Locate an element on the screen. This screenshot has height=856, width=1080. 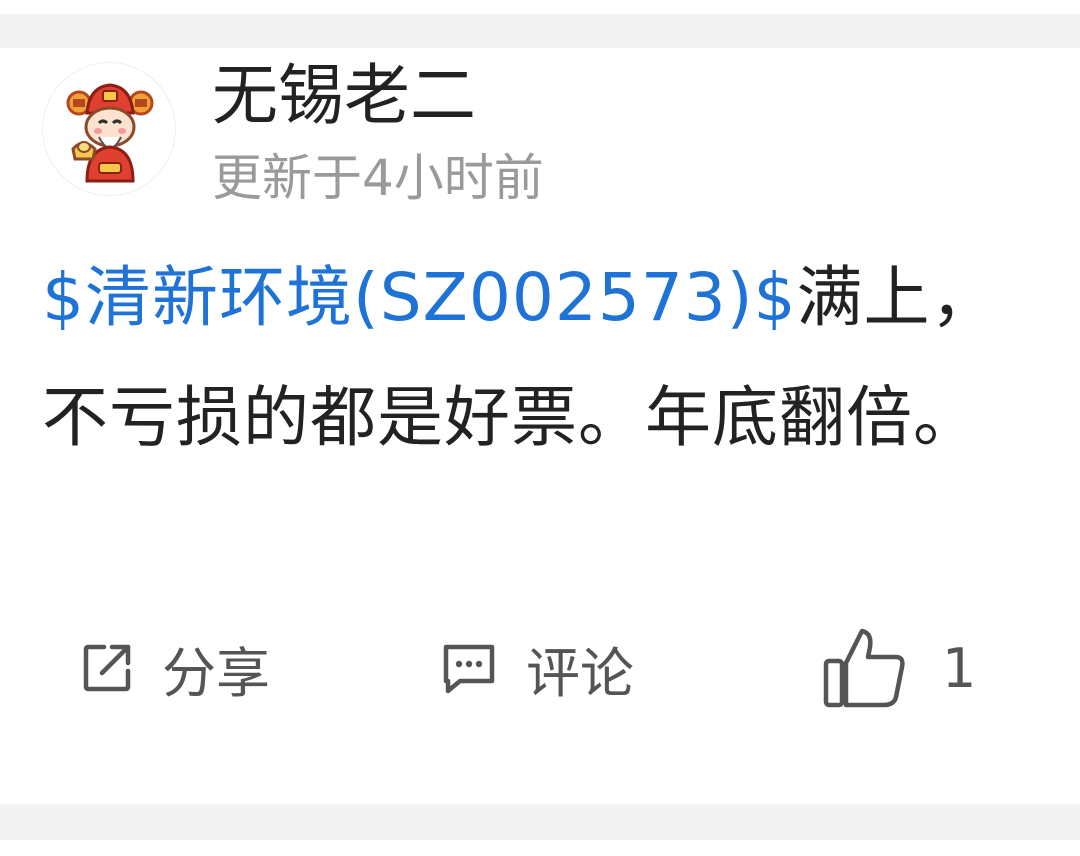
share-button: 分享 is located at coordinates (175, 668).